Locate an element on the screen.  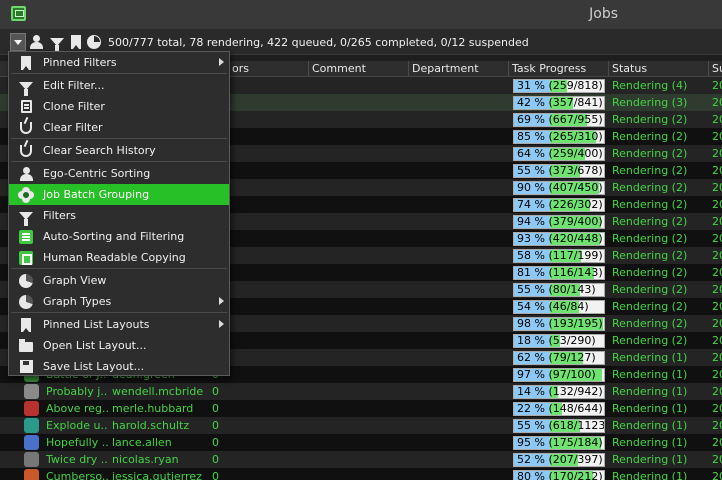
menu-item-human-readable-copying: Human Readable Copying is located at coordinates (119, 257).